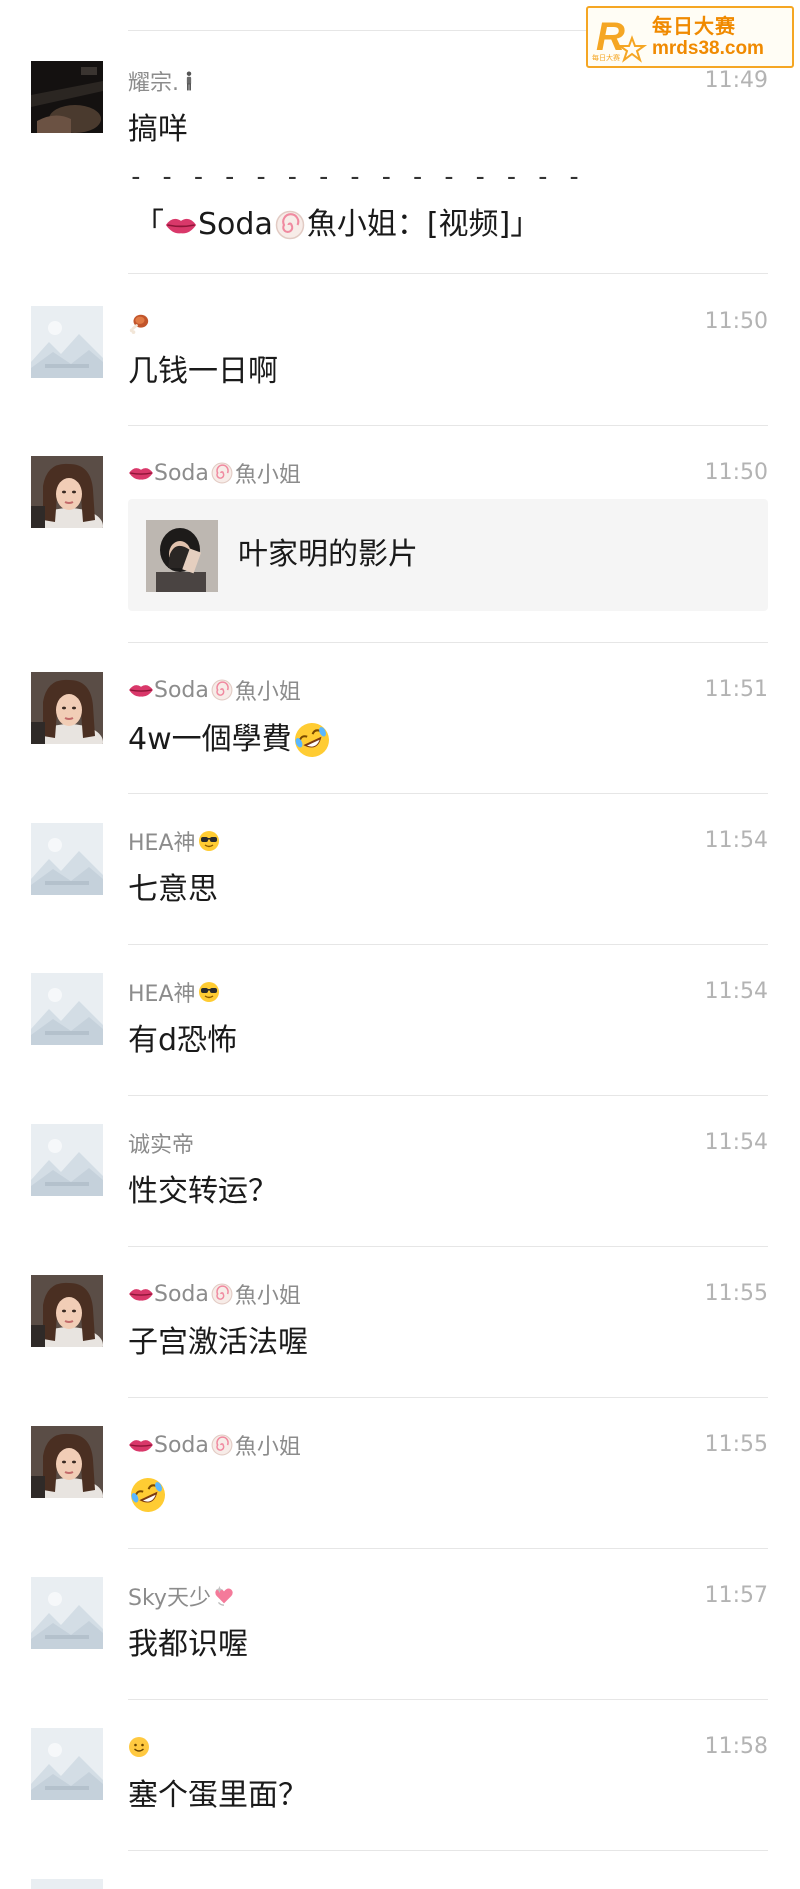  Describe the element at coordinates (736, 689) in the screenshot. I see `message-time: 11:51` at that location.